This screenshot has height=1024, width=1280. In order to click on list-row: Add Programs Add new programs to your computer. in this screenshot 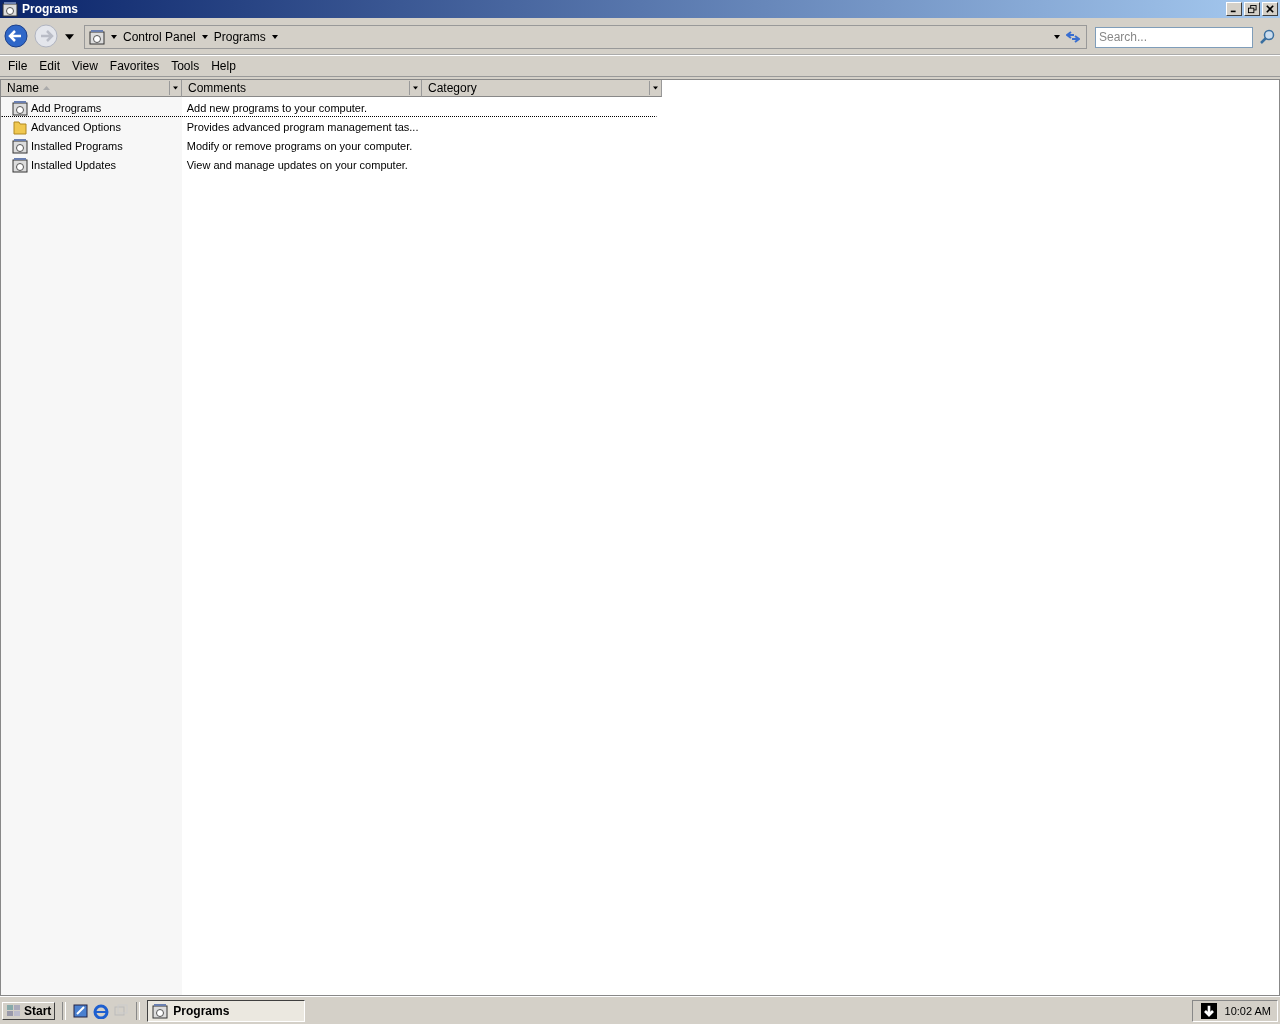, I will do `click(329, 107)`.